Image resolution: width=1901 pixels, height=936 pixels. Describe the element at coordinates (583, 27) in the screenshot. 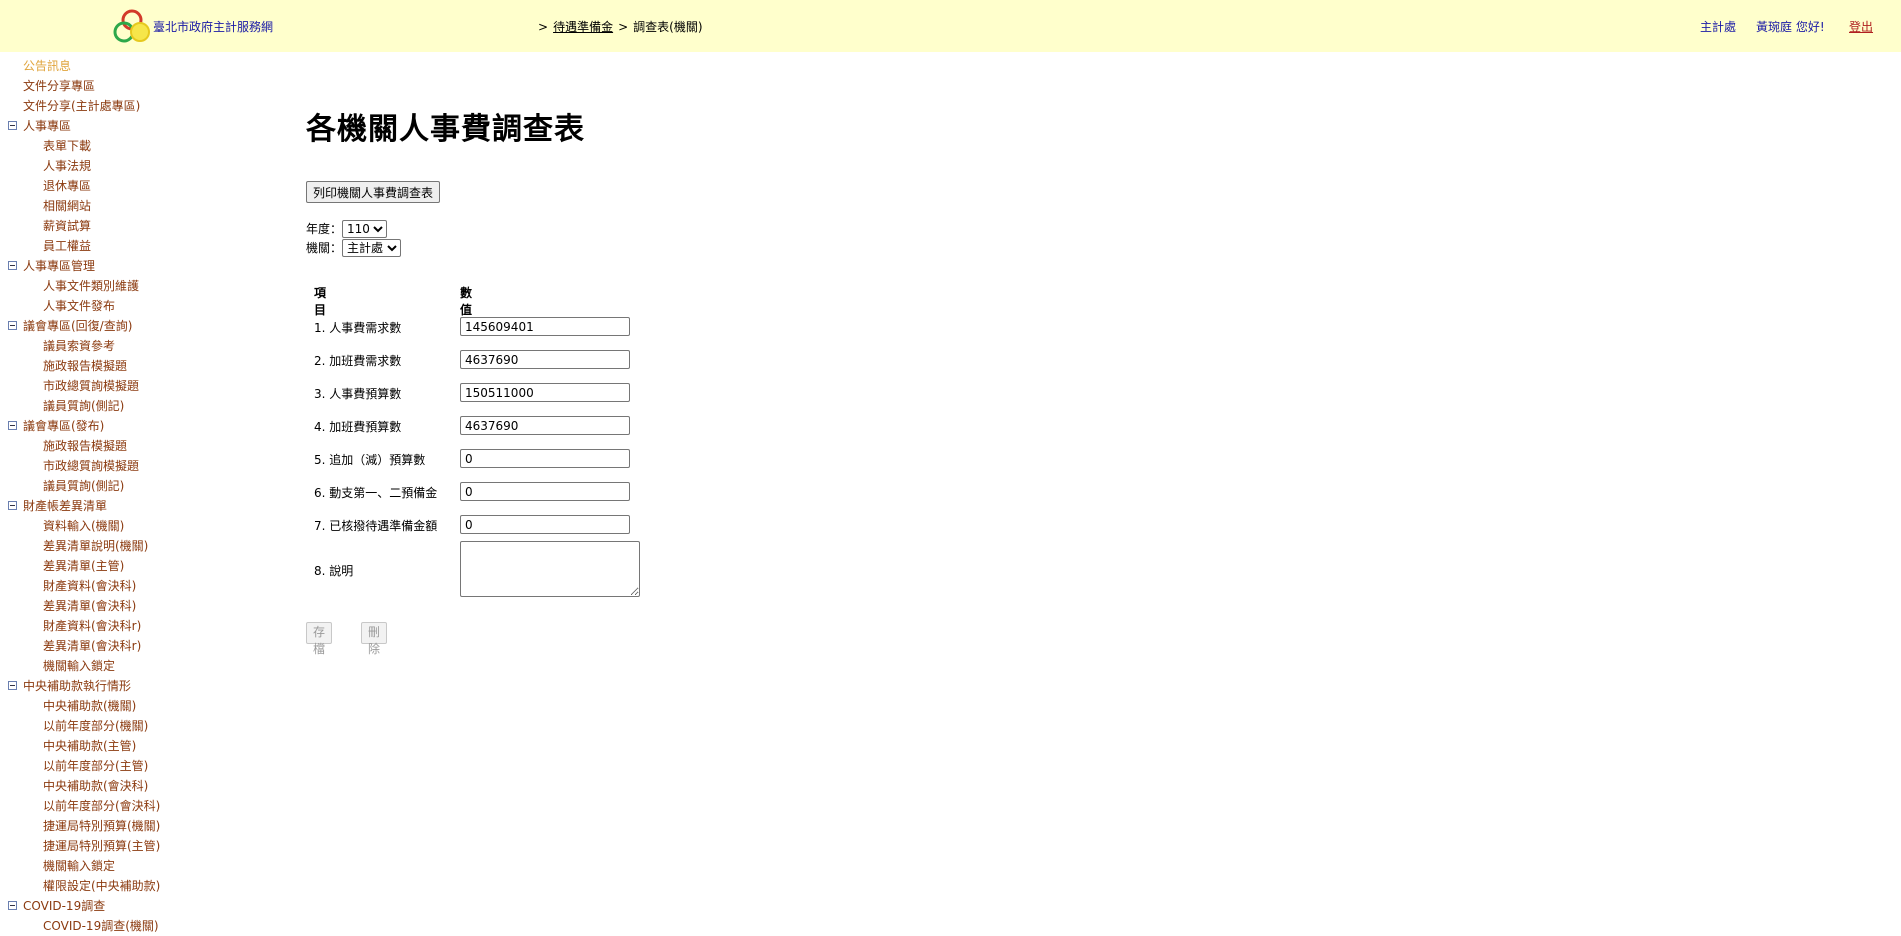

I see `breadcrumb-link-reserve: 待遇準備金` at that location.